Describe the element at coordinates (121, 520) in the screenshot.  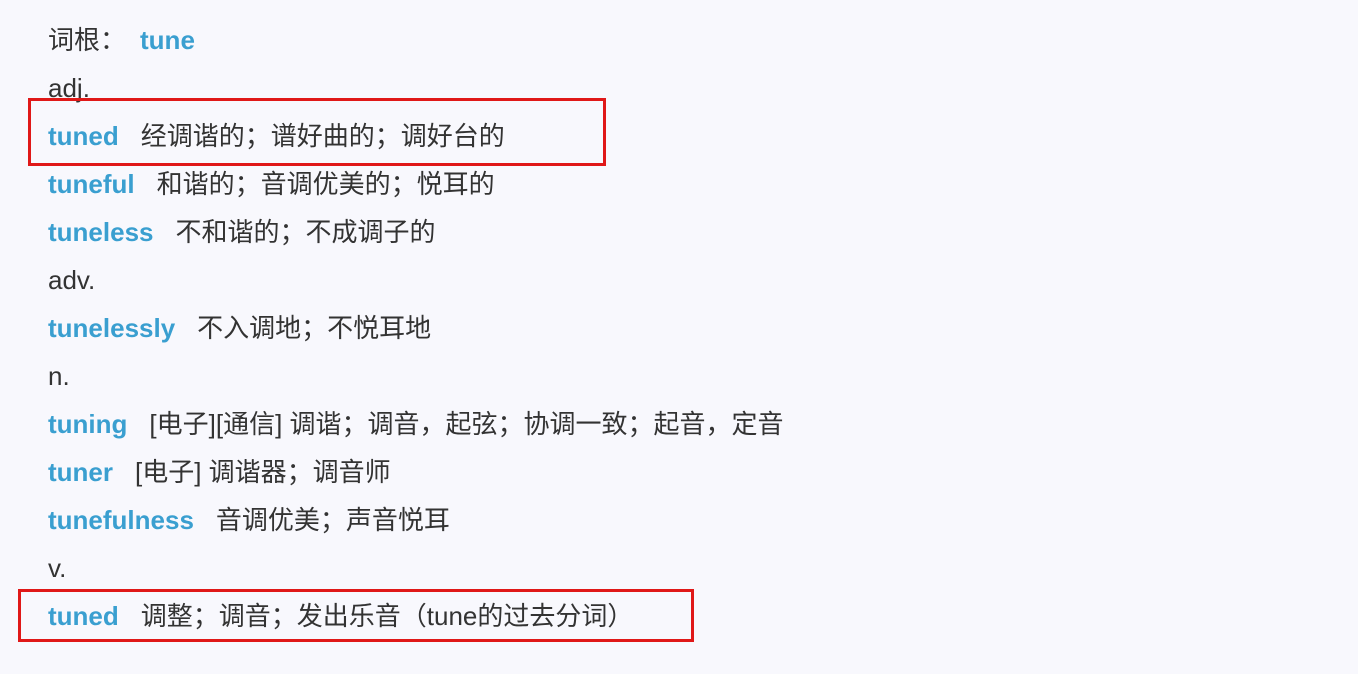
I see `entry-word: tunefulness` at that location.